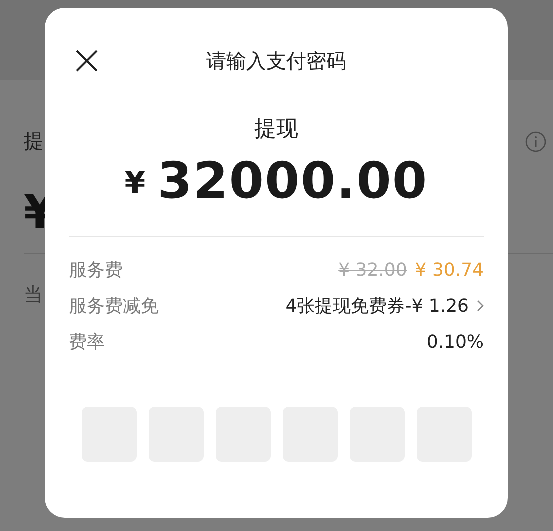 The image size is (553, 531). Describe the element at coordinates (536, 141) in the screenshot. I see `info-icon` at that location.